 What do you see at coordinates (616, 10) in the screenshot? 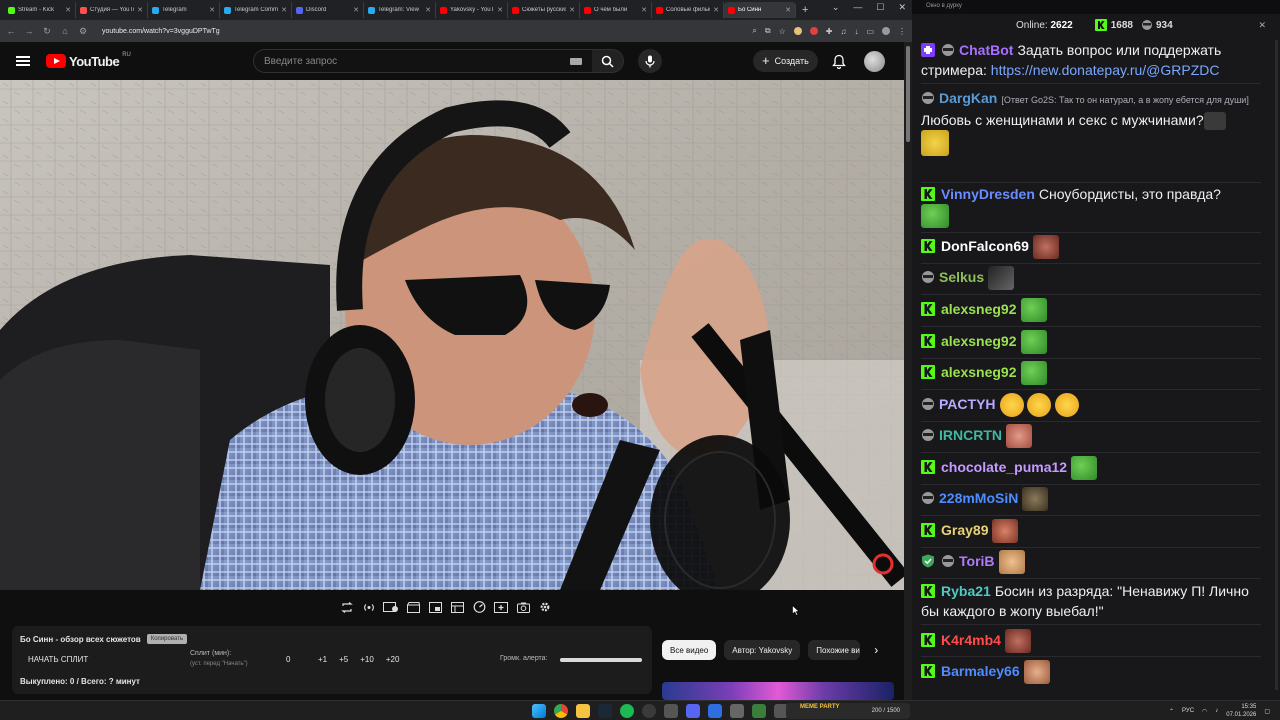
I see `browser-tab: О чём были ✕` at bounding box center [616, 10].